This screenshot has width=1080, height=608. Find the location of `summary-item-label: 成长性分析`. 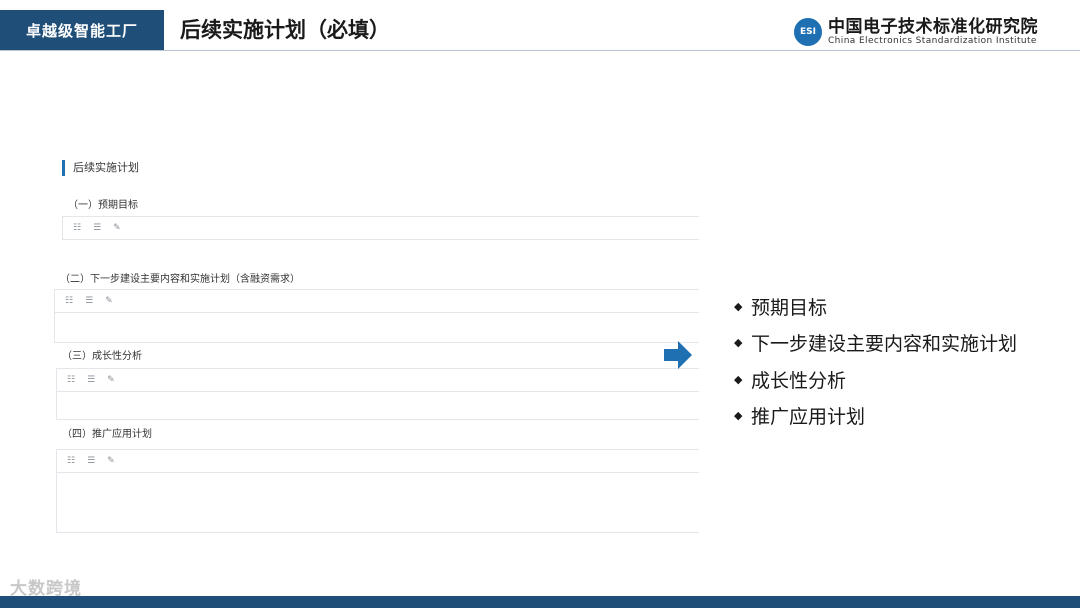

summary-item-label: 成长性分析 is located at coordinates (799, 380).